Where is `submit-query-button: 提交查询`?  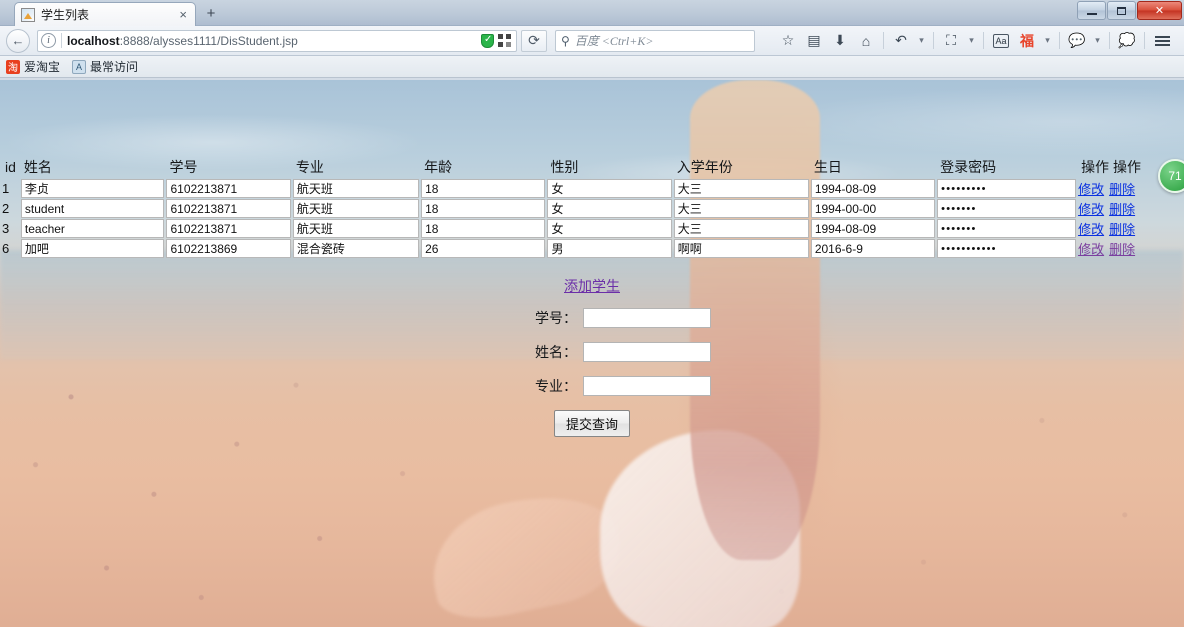
submit-query-button: 提交查询 is located at coordinates (591, 423).